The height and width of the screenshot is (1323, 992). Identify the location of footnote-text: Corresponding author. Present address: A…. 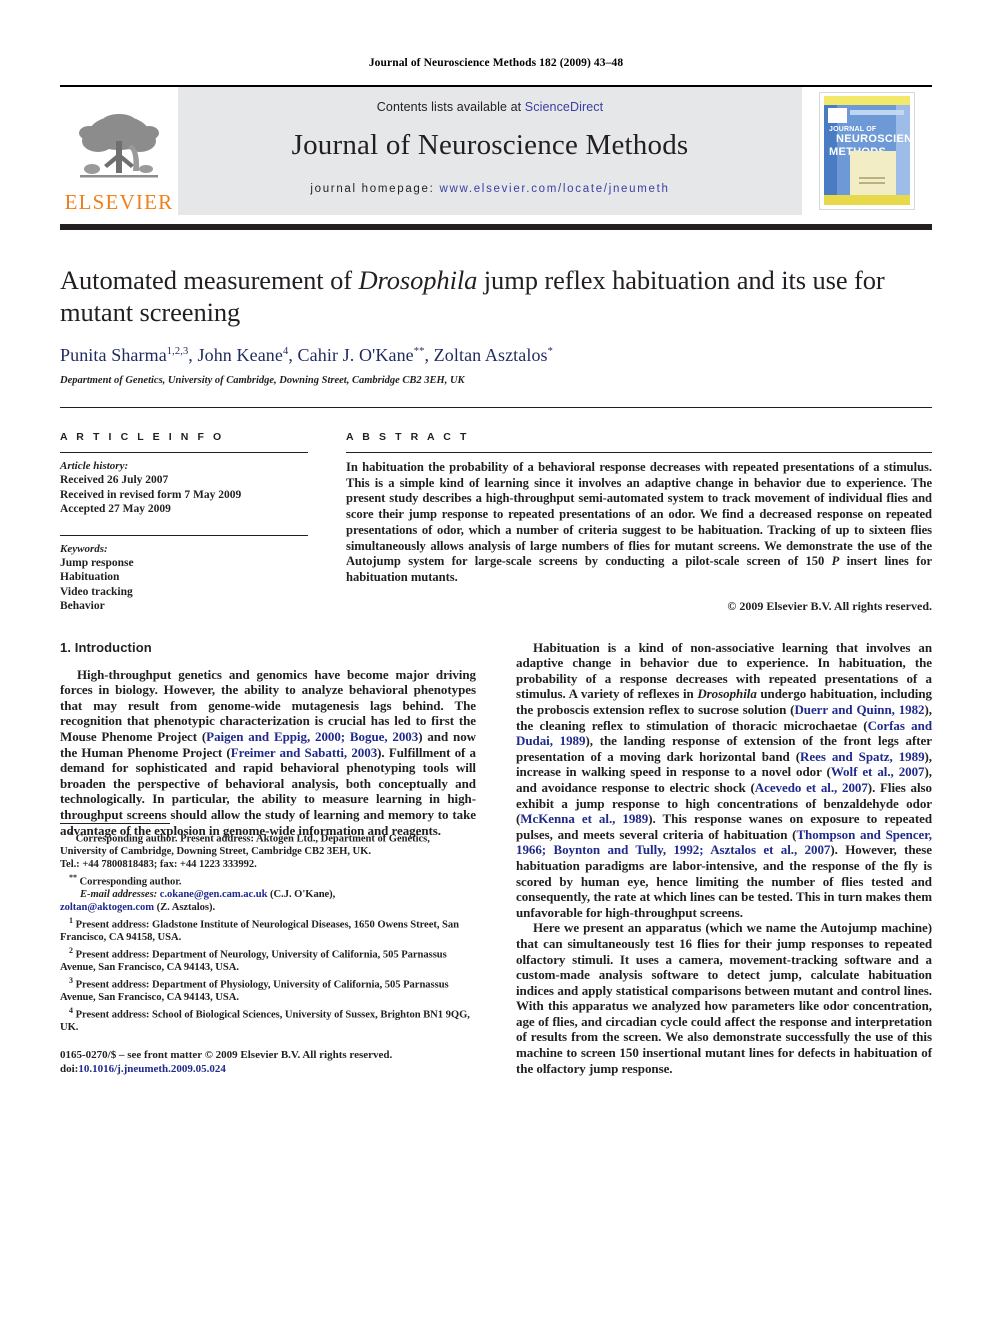
(245, 845).